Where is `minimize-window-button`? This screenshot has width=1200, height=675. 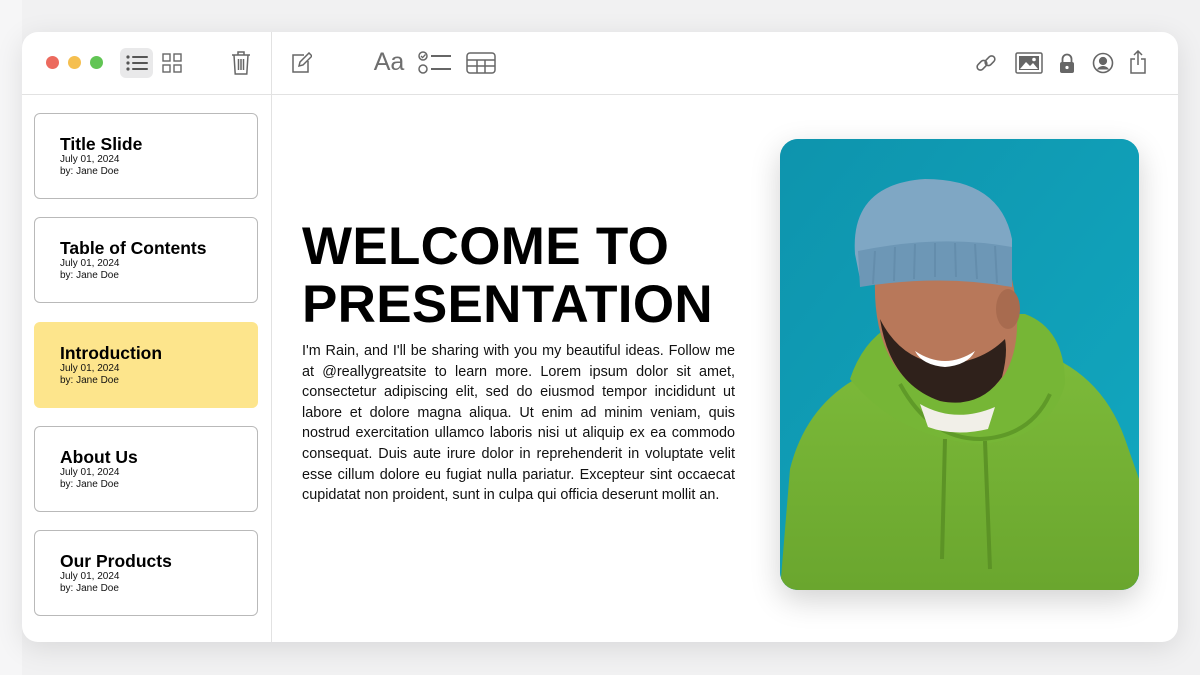 minimize-window-button is located at coordinates (74, 62).